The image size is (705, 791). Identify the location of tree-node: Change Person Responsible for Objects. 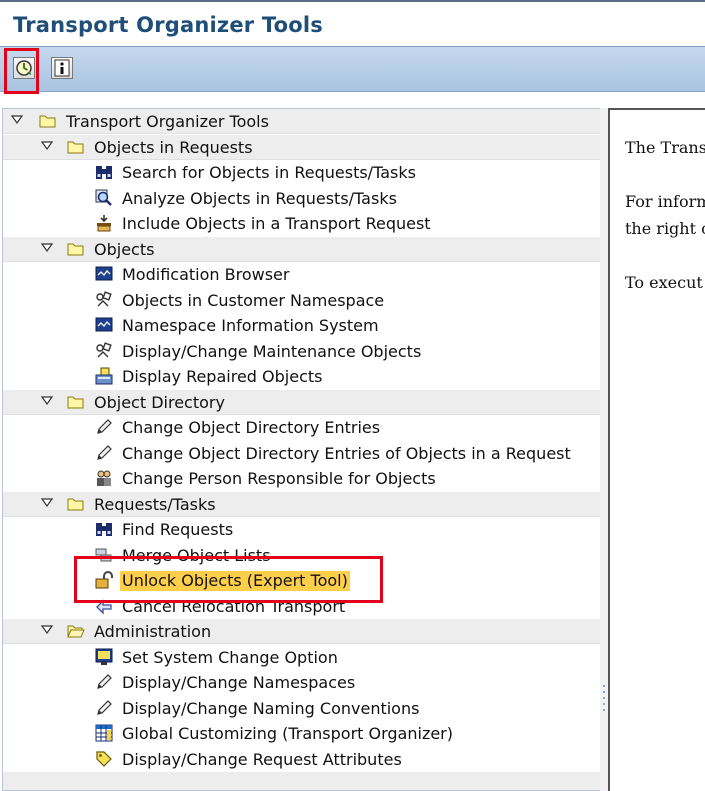
(302, 478).